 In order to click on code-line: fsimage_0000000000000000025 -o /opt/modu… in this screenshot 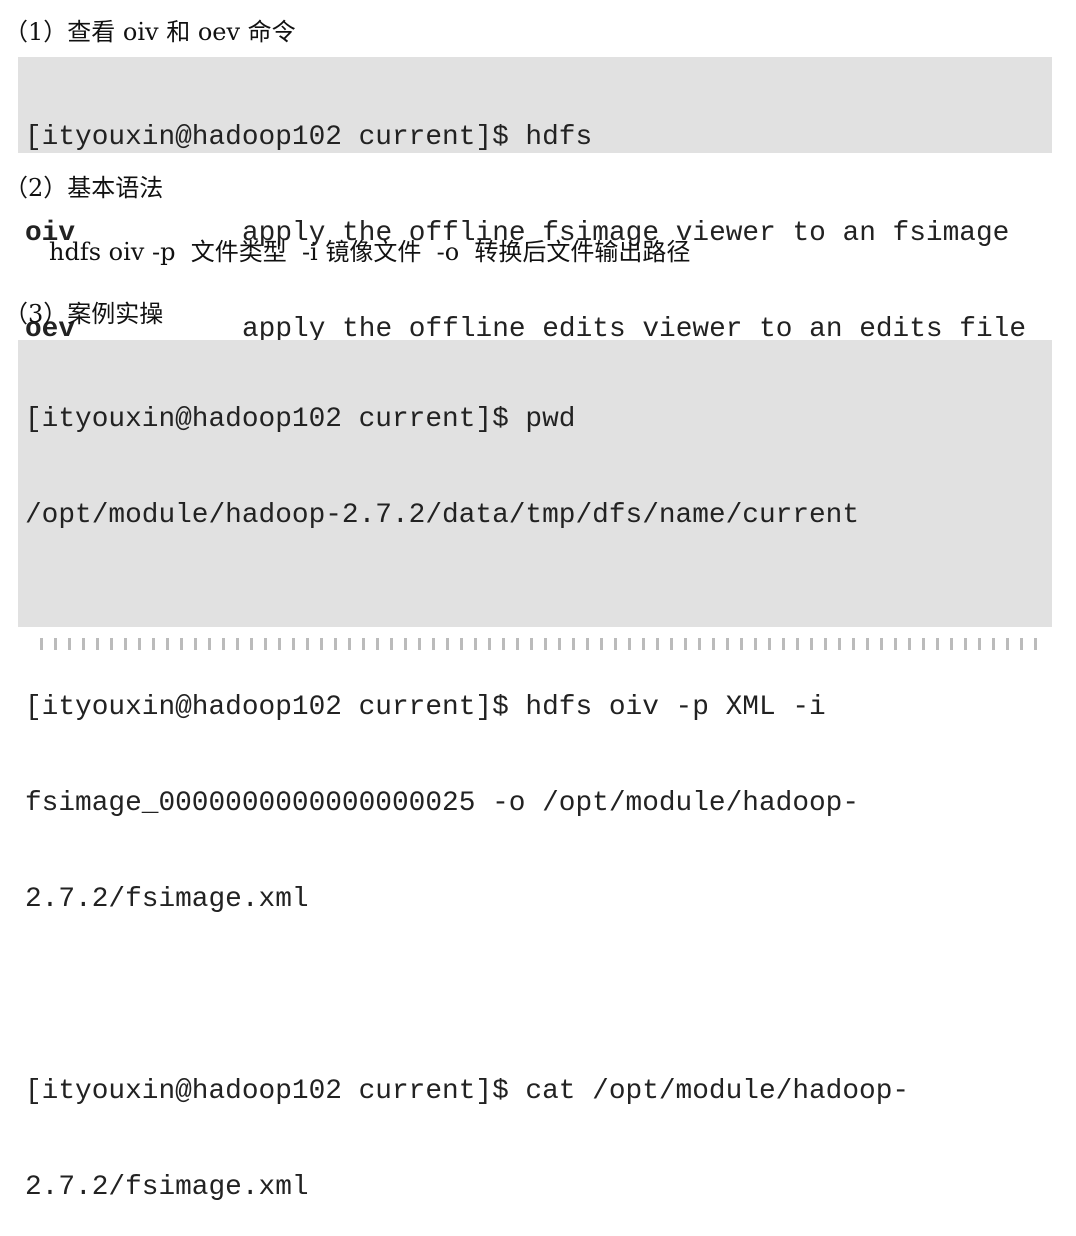, I will do `click(442, 803)`.